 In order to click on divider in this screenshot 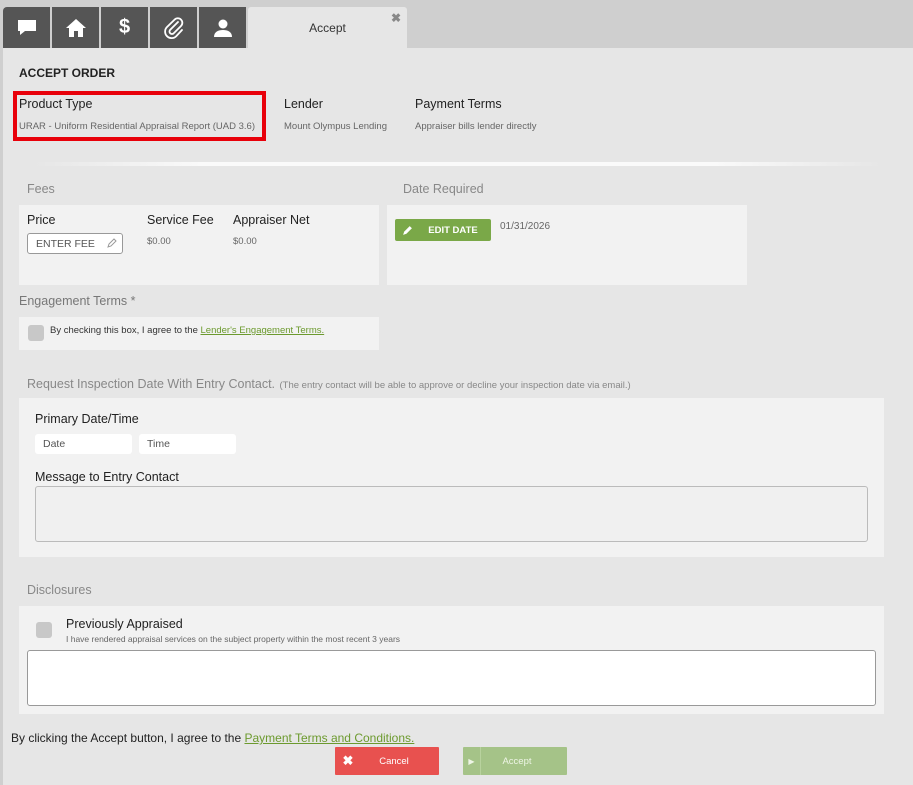, I will do `click(458, 164)`.